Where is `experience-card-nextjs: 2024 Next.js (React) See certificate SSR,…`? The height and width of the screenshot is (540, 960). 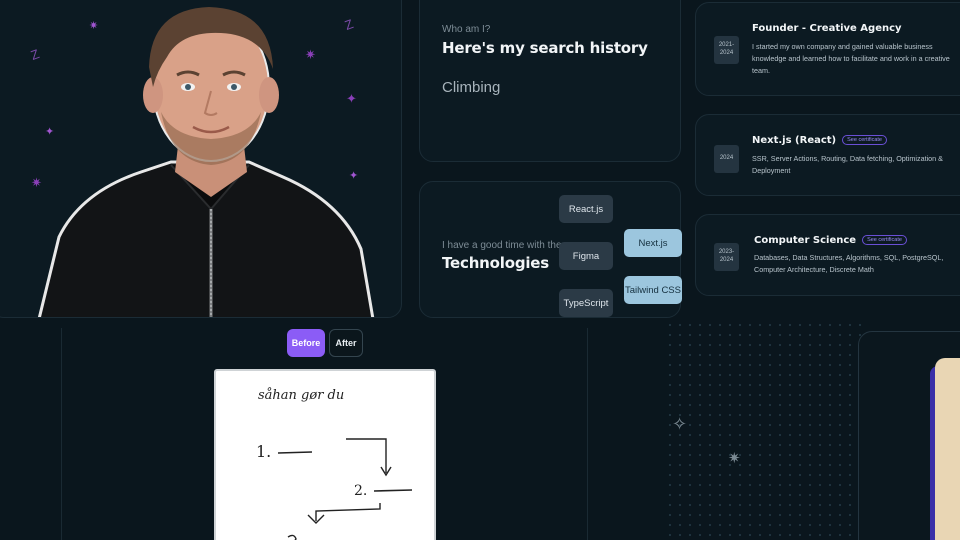 experience-card-nextjs: 2024 Next.js (React) See certificate SSR,… is located at coordinates (827, 155).